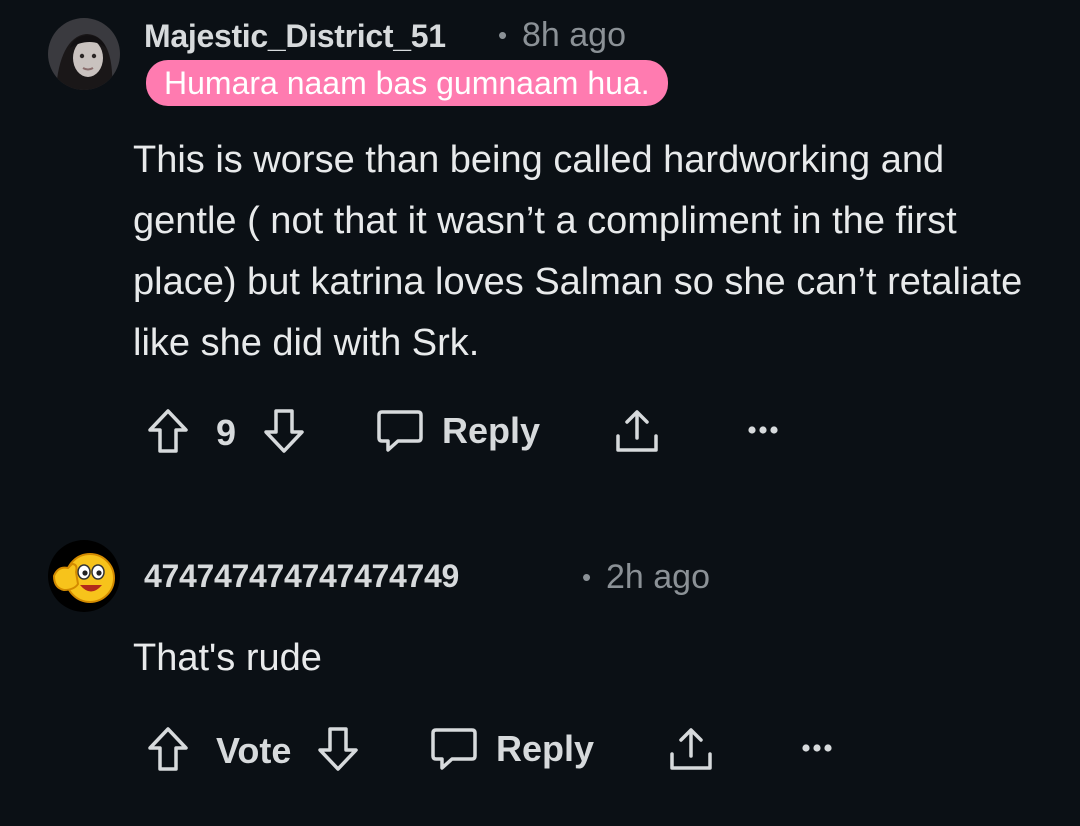  Describe the element at coordinates (301, 576) in the screenshot. I see `username: 474747474747474749` at that location.